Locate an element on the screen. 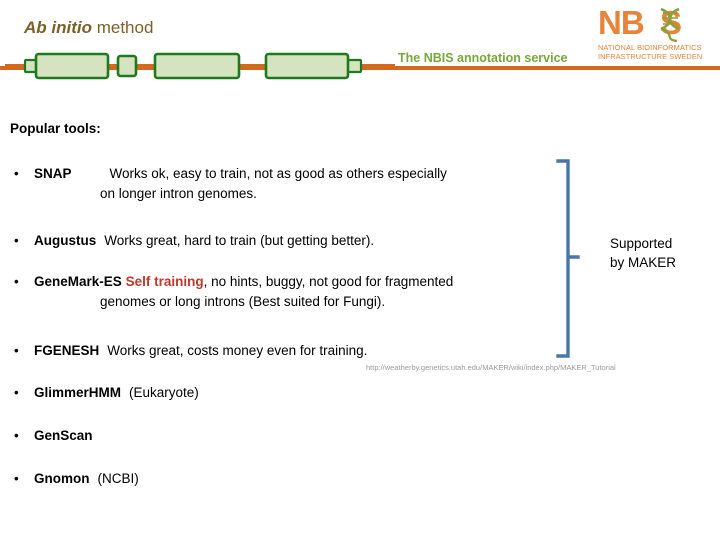 This screenshot has width=720, height=540. dna-helix-icon is located at coordinates (670, 24).